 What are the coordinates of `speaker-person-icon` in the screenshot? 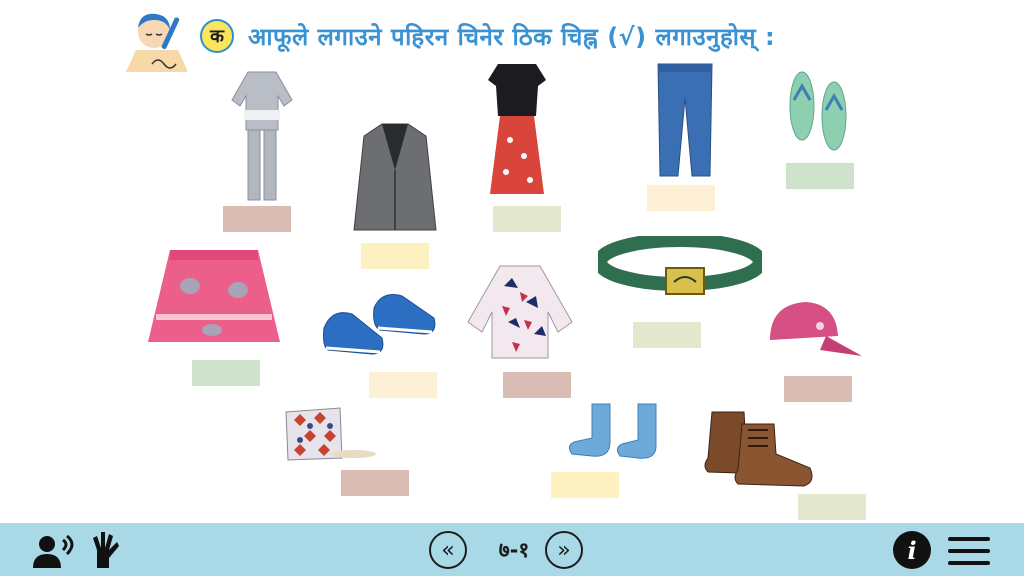 It's located at (55, 551).